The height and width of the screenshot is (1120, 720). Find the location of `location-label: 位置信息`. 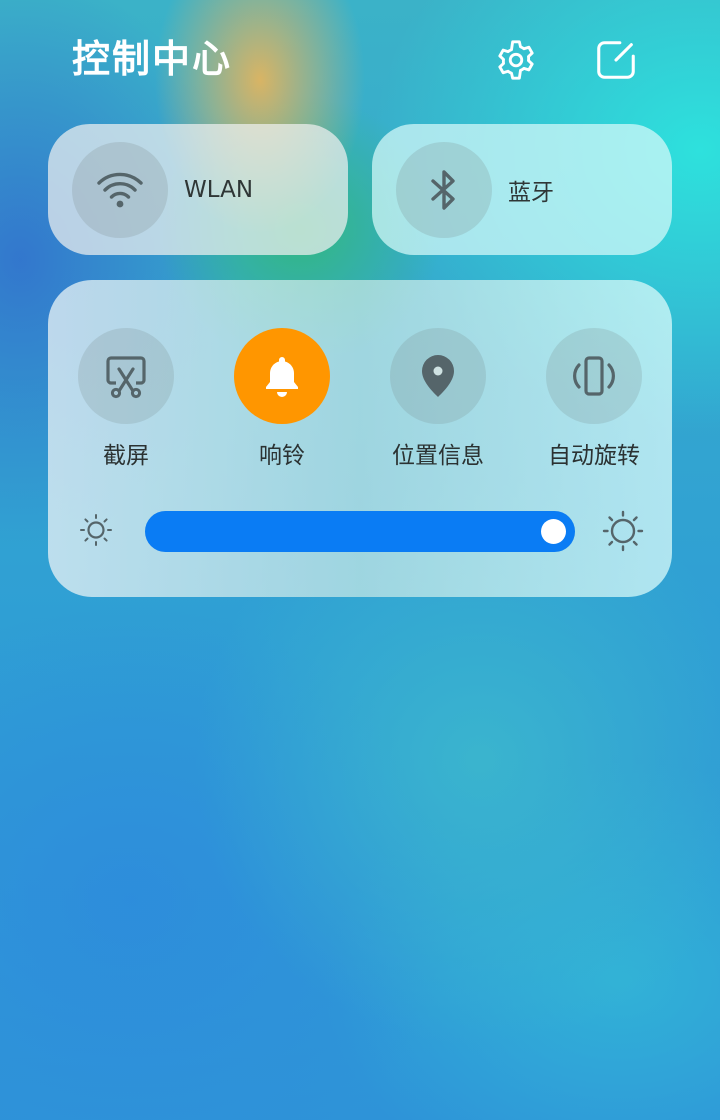

location-label: 位置信息 is located at coordinates (438, 456).